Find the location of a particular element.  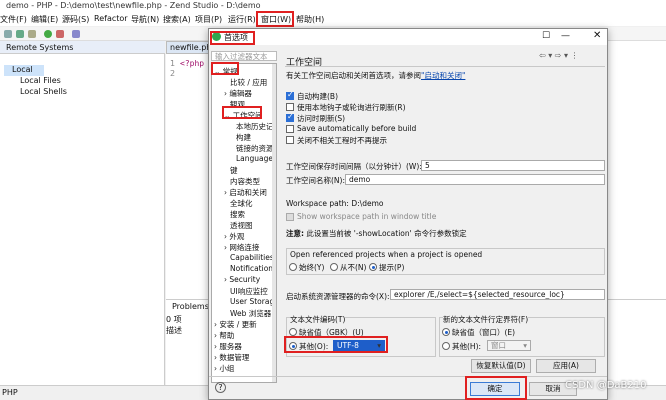

nav-keys: 键 is located at coordinates (234, 170).